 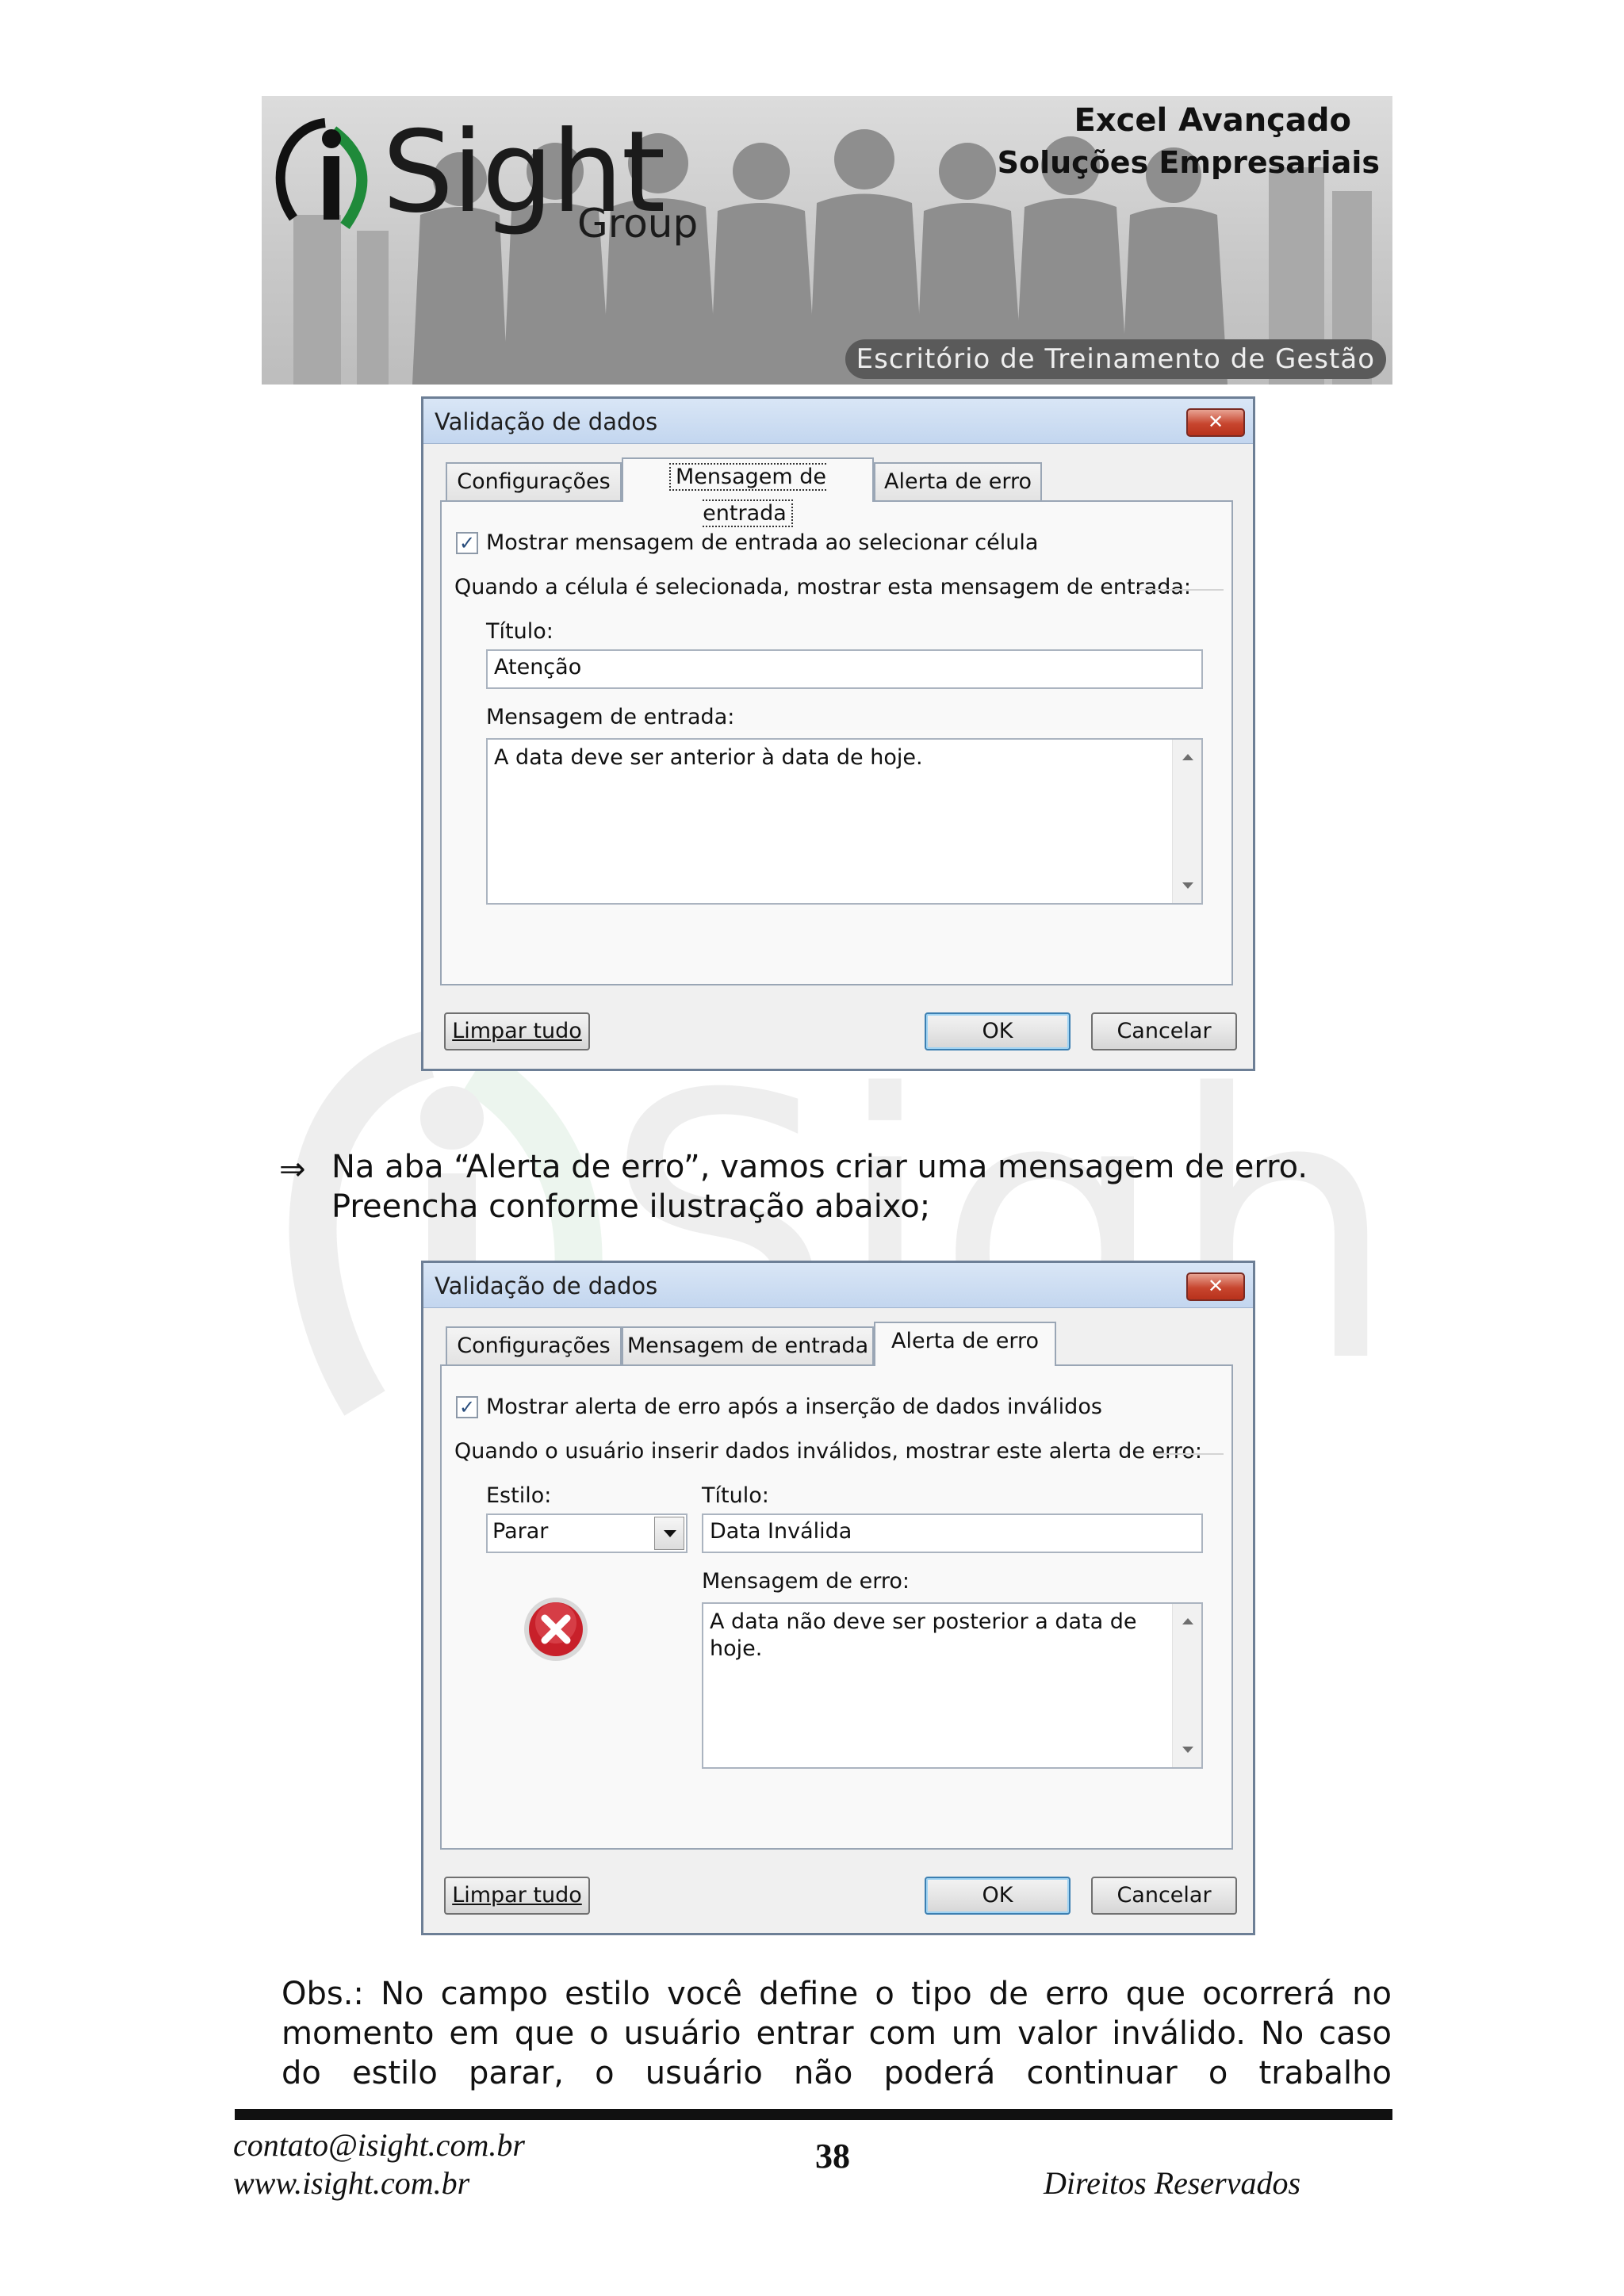 What do you see at coordinates (467, 1407) in the screenshot?
I see `show-error-alert-checkbox: ✓` at bounding box center [467, 1407].